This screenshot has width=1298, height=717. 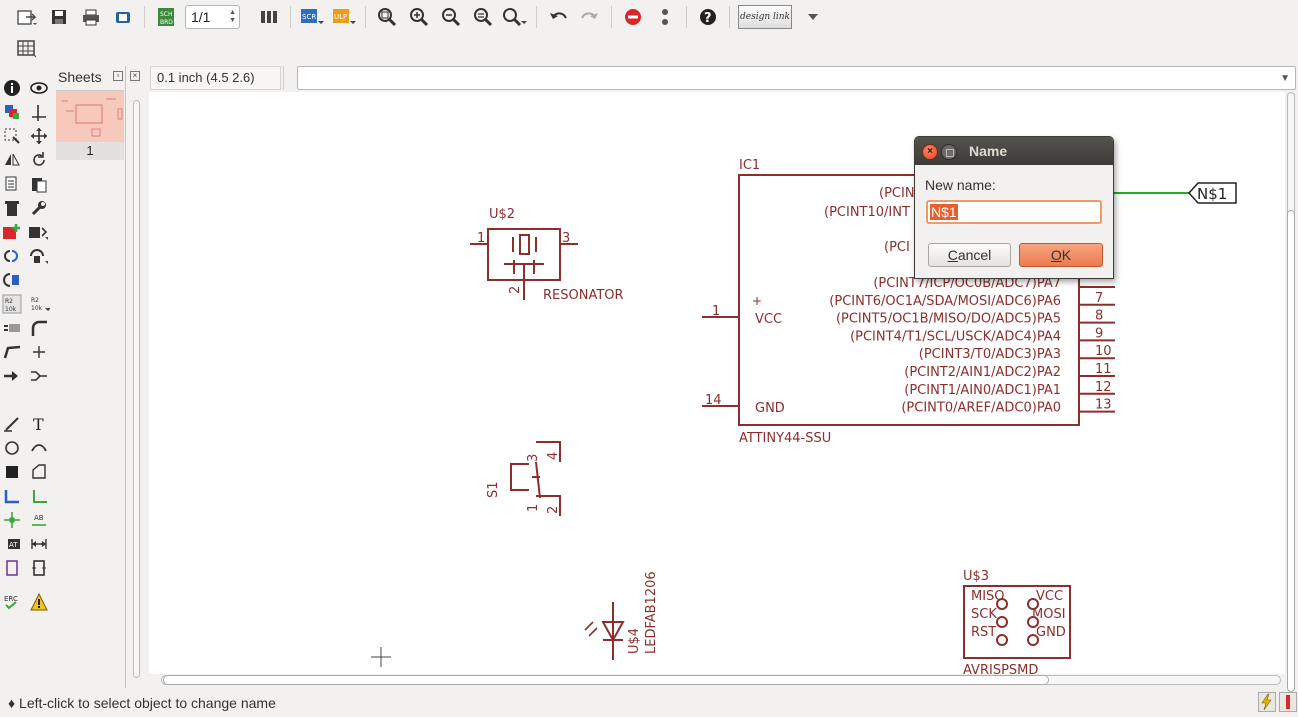 I want to click on ic1-value: ATTINY44-SSU, so click(x=785, y=438).